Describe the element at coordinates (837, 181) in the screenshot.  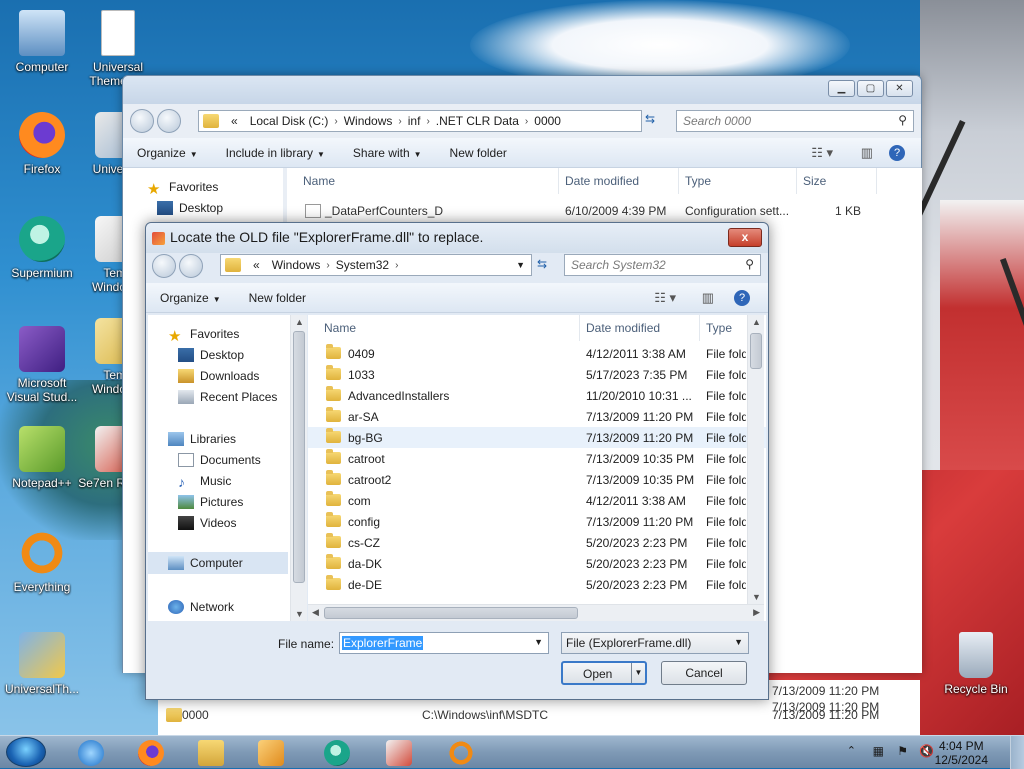
I see `column-header-size: Size` at that location.